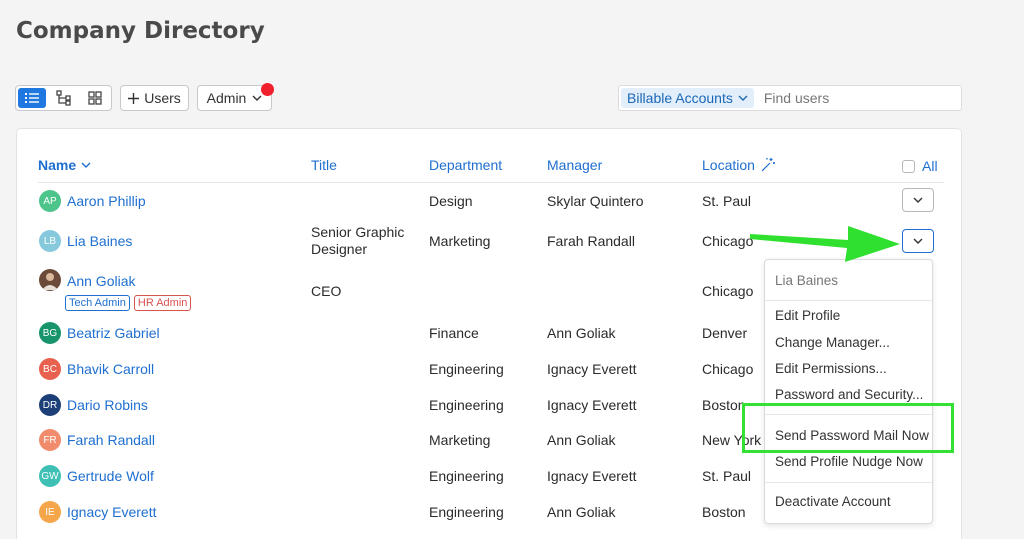  Describe the element at coordinates (50, 476) in the screenshot. I see `avatar: GW` at that location.